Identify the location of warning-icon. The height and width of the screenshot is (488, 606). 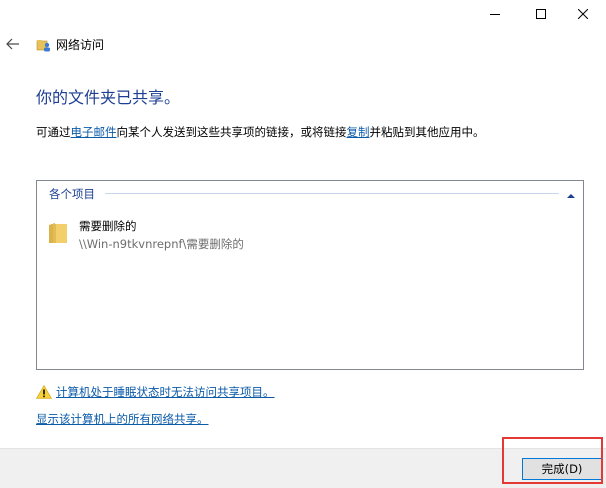
(44, 391).